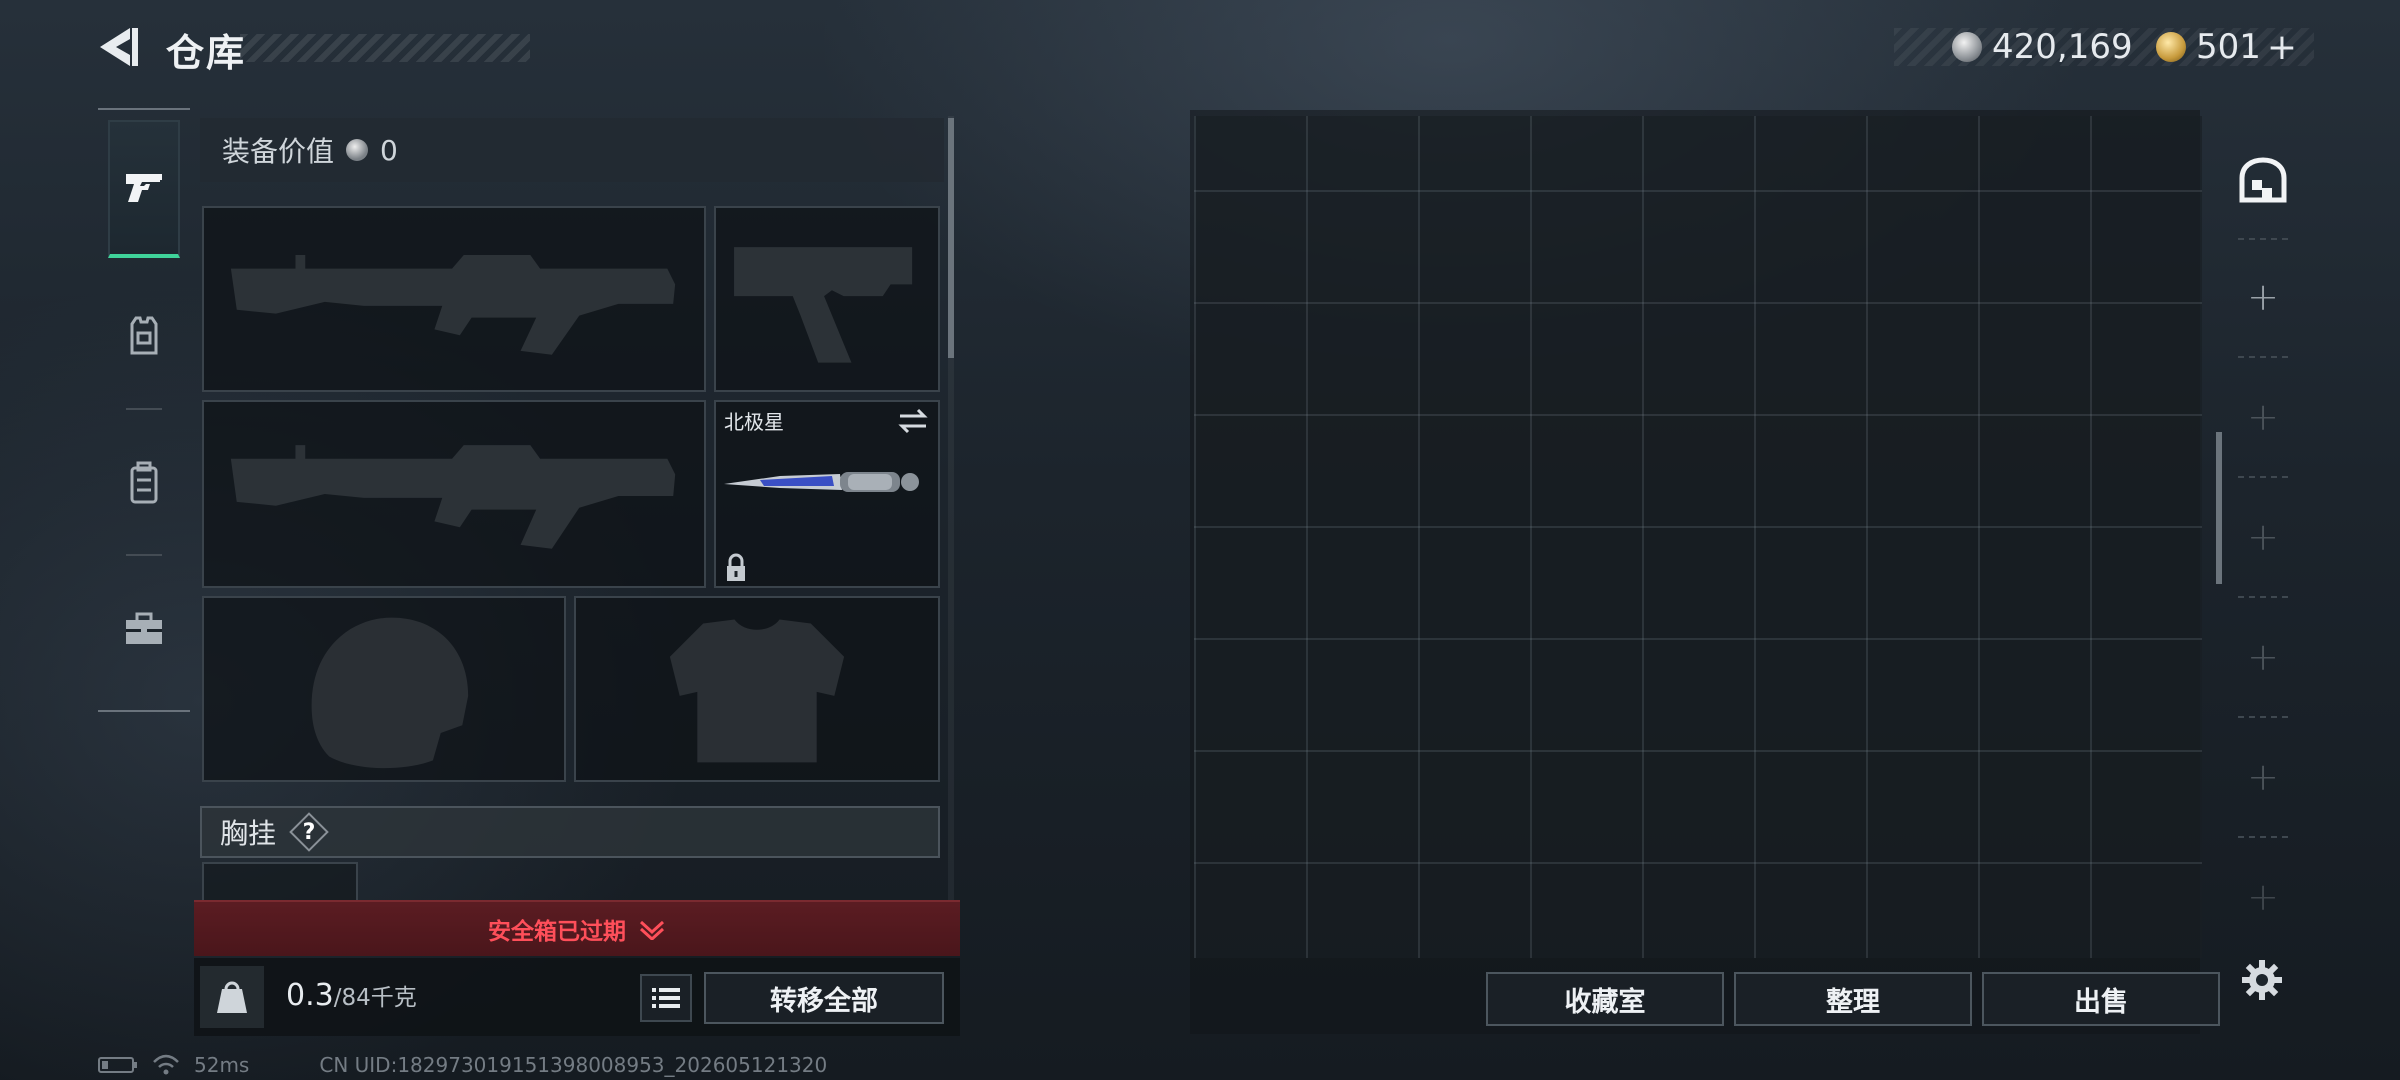 The width and height of the screenshot is (2400, 1080). Describe the element at coordinates (913, 421) in the screenshot. I see `swap-icon` at that location.